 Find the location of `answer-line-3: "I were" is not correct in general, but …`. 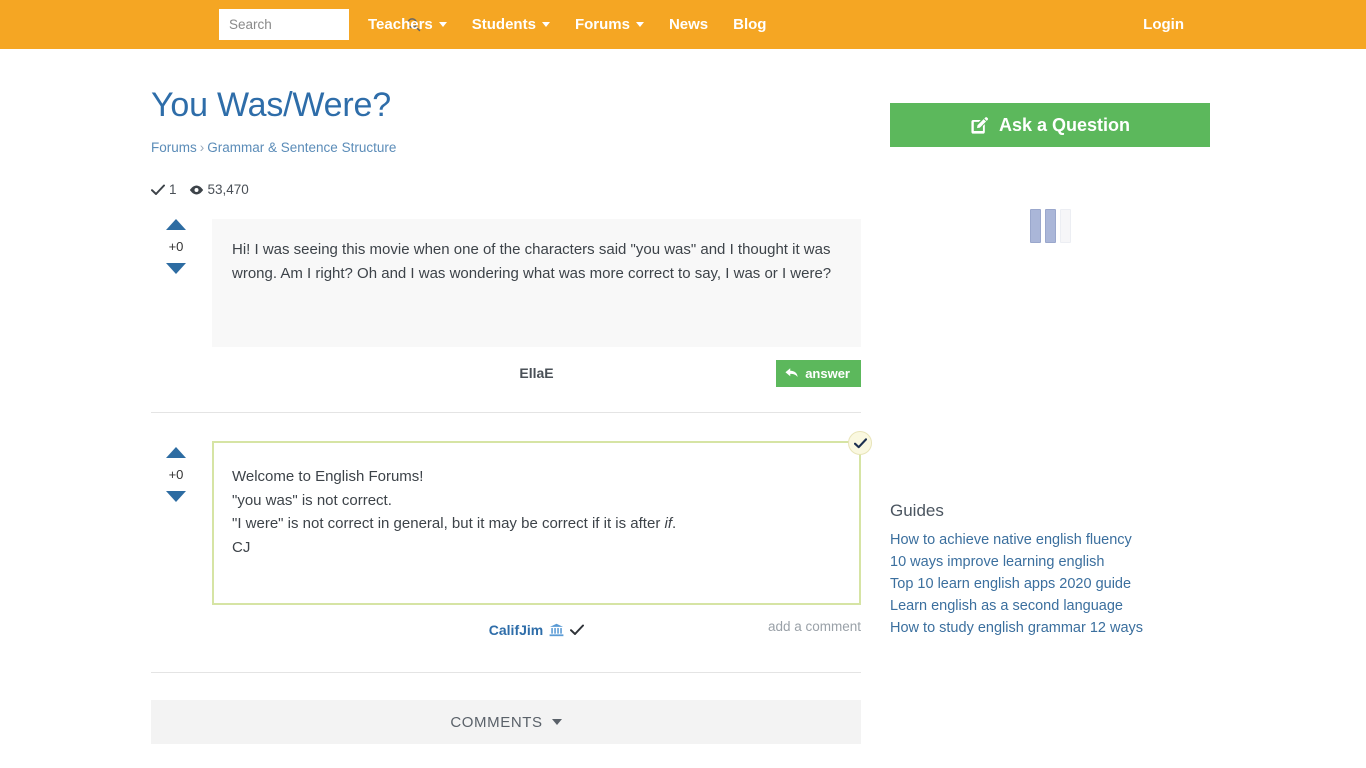

answer-line-3: "I were" is not correct in general, but … is located at coordinates (534, 524).